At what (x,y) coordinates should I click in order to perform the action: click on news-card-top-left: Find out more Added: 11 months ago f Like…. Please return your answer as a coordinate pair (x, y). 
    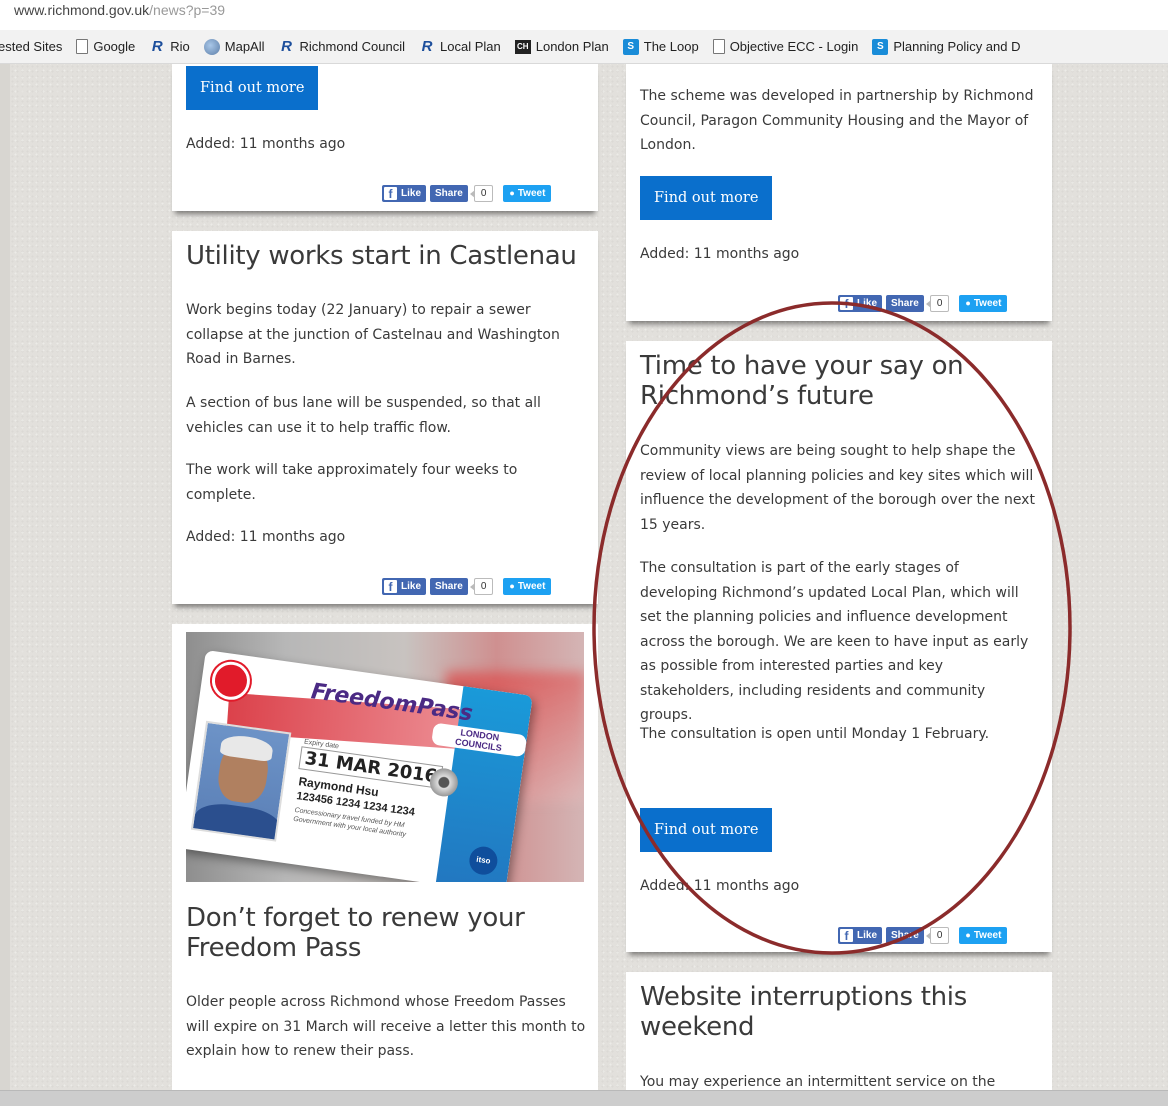
    Looking at the image, I should click on (385, 137).